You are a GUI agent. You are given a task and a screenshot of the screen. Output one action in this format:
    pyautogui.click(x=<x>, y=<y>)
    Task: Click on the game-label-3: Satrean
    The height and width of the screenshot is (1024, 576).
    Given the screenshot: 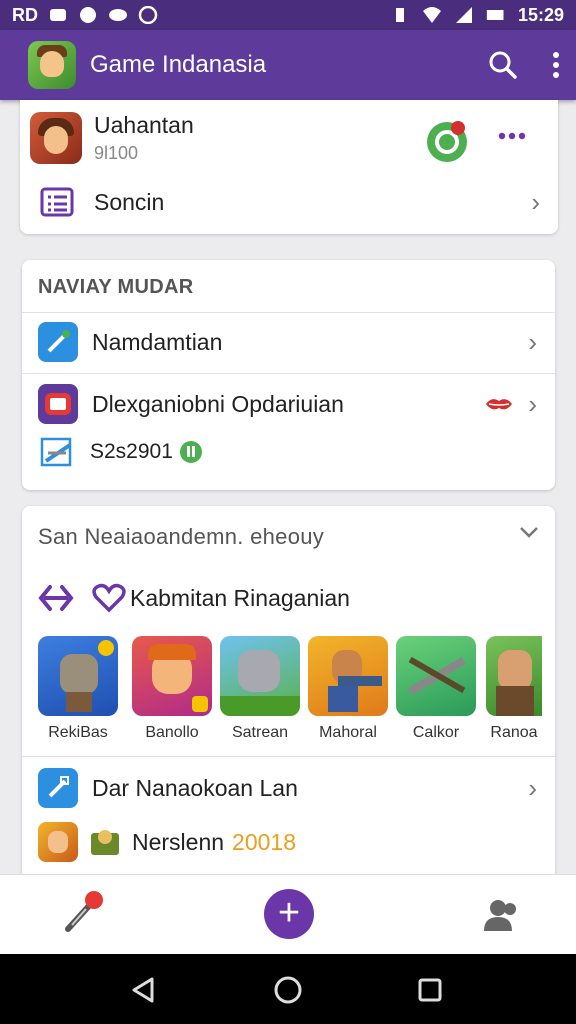 What is the action you would take?
    pyautogui.click(x=260, y=732)
    